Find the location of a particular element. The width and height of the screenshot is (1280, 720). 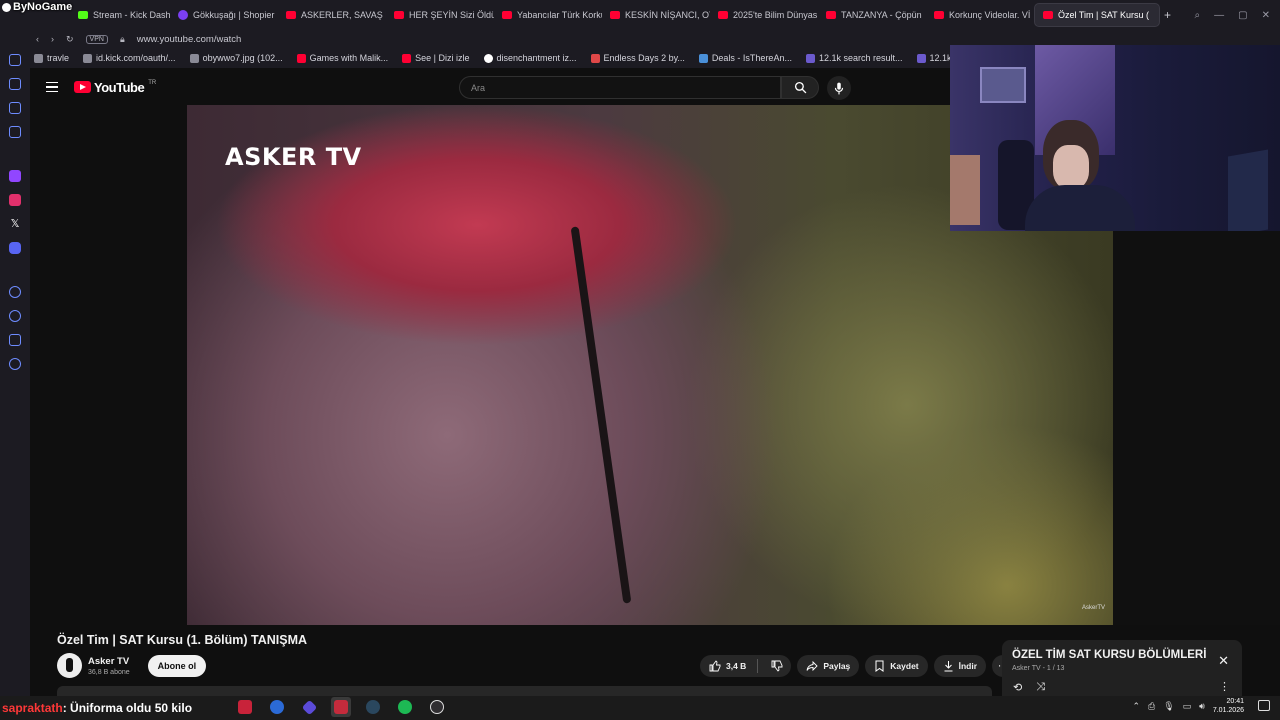

obs-icon is located at coordinates (437, 707).